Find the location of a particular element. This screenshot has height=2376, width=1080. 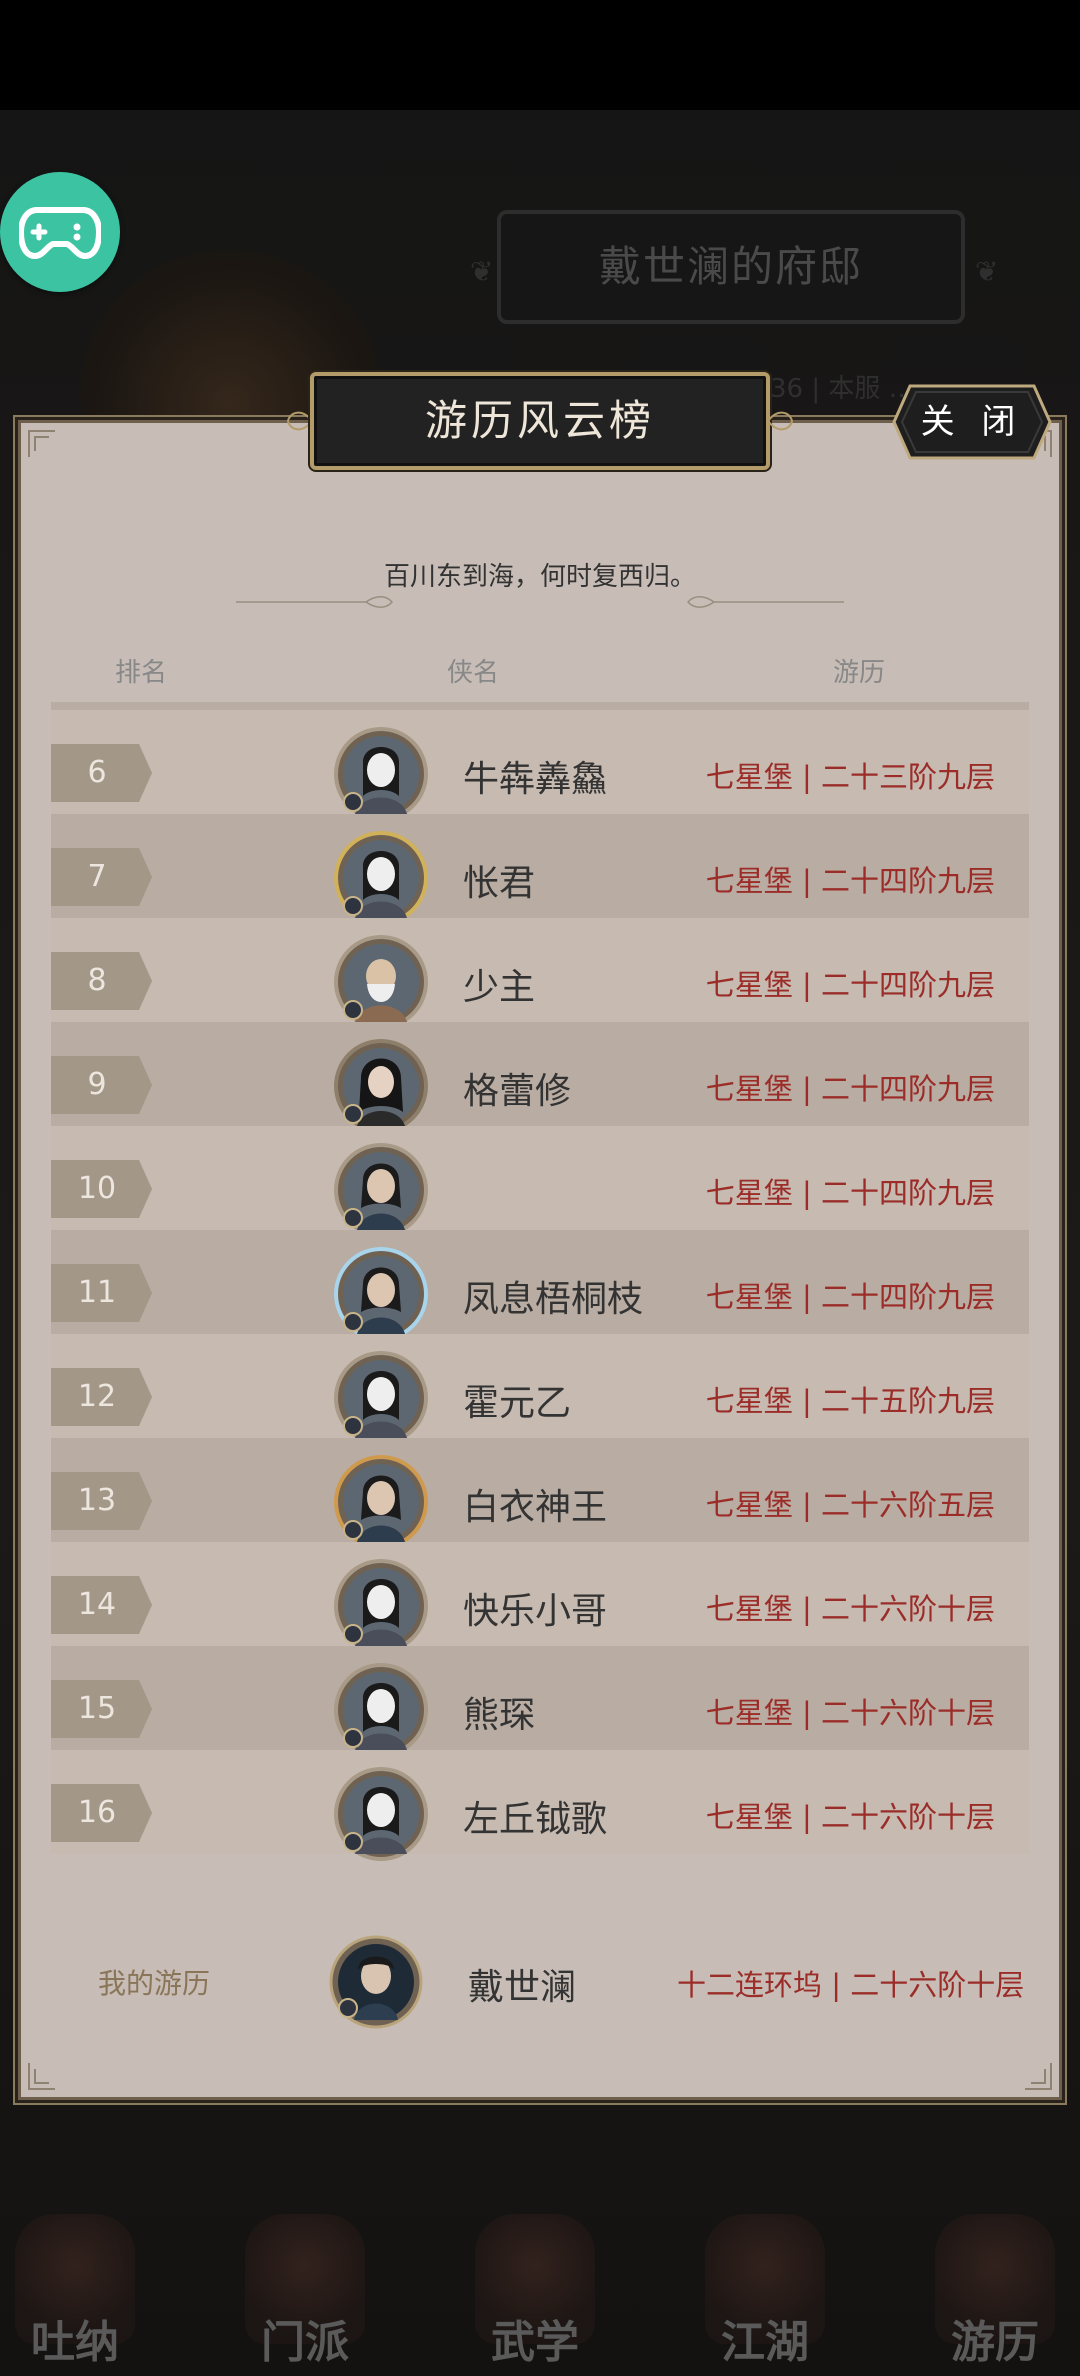

rank-number: 12 is located at coordinates (97, 1396).